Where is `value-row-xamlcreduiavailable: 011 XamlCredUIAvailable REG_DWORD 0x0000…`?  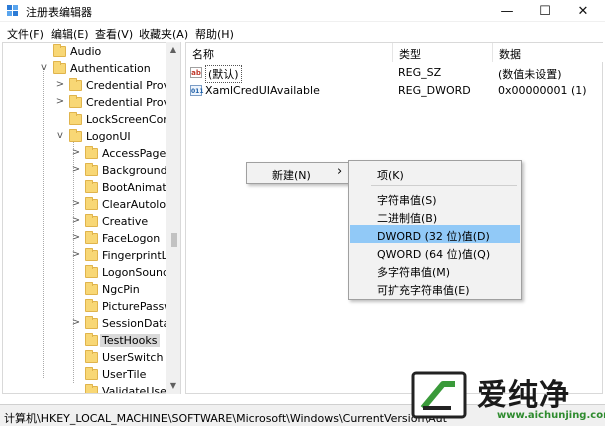
value-row-xamlcreduiavailable: 011 XamlCredUIAvailable REG_DWORD 0x0000… is located at coordinates (395, 90).